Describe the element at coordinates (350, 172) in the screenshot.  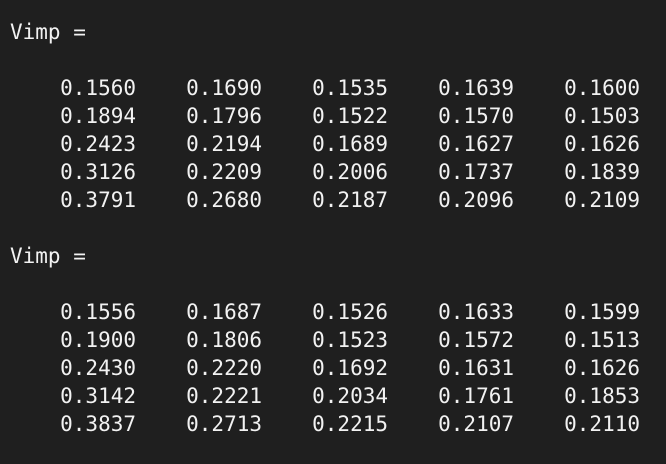
I see `matrix-cell: 0.2006` at that location.